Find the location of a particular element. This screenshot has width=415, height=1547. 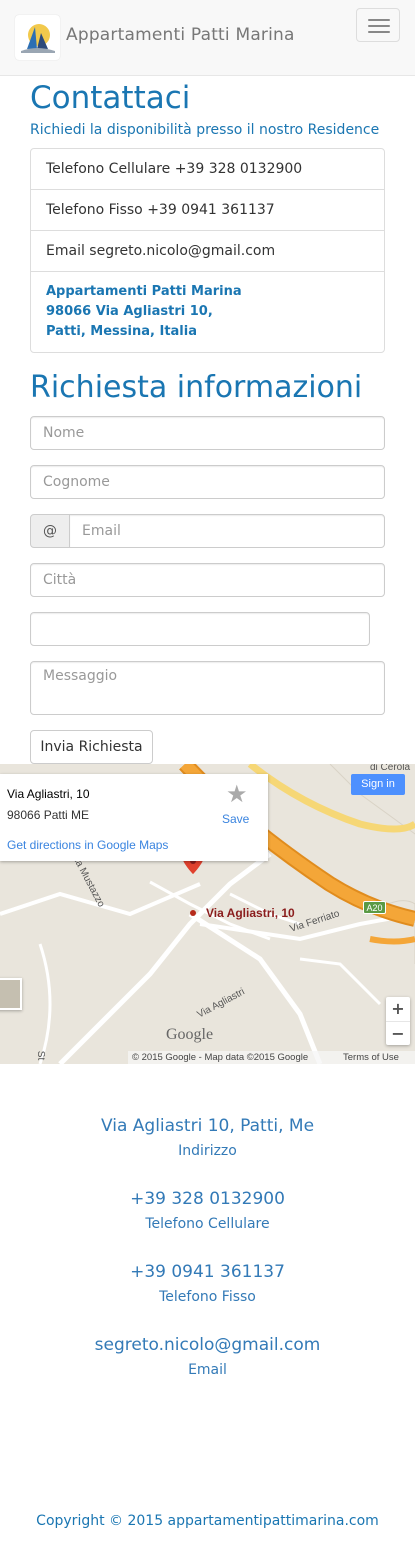

cognome-input is located at coordinates (207, 482).